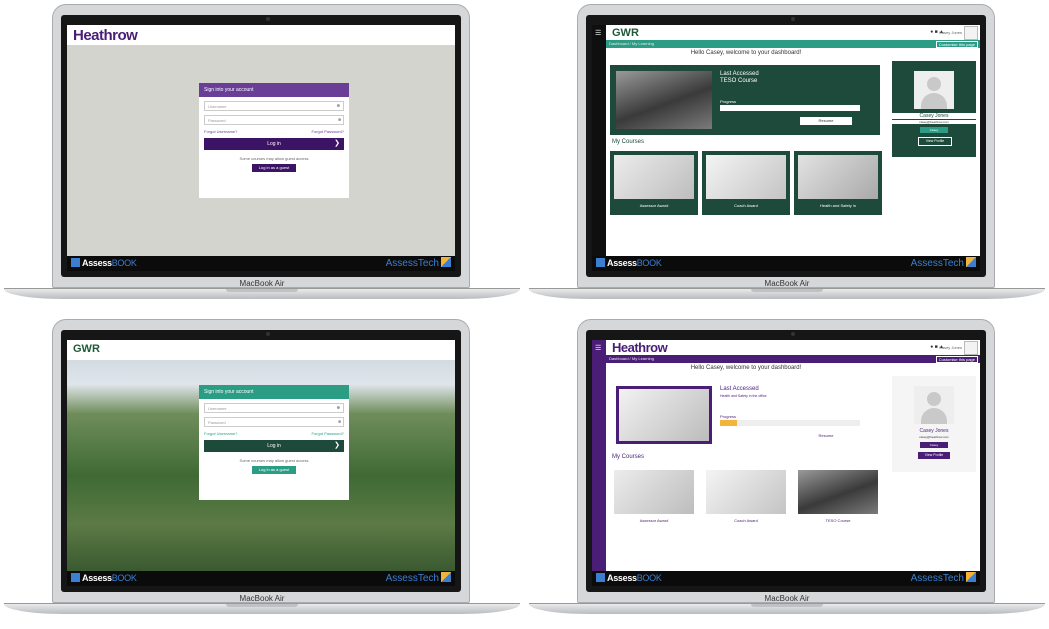 The width and height of the screenshot is (1049, 629). I want to click on course-name: Assessor Award, so click(654, 205).